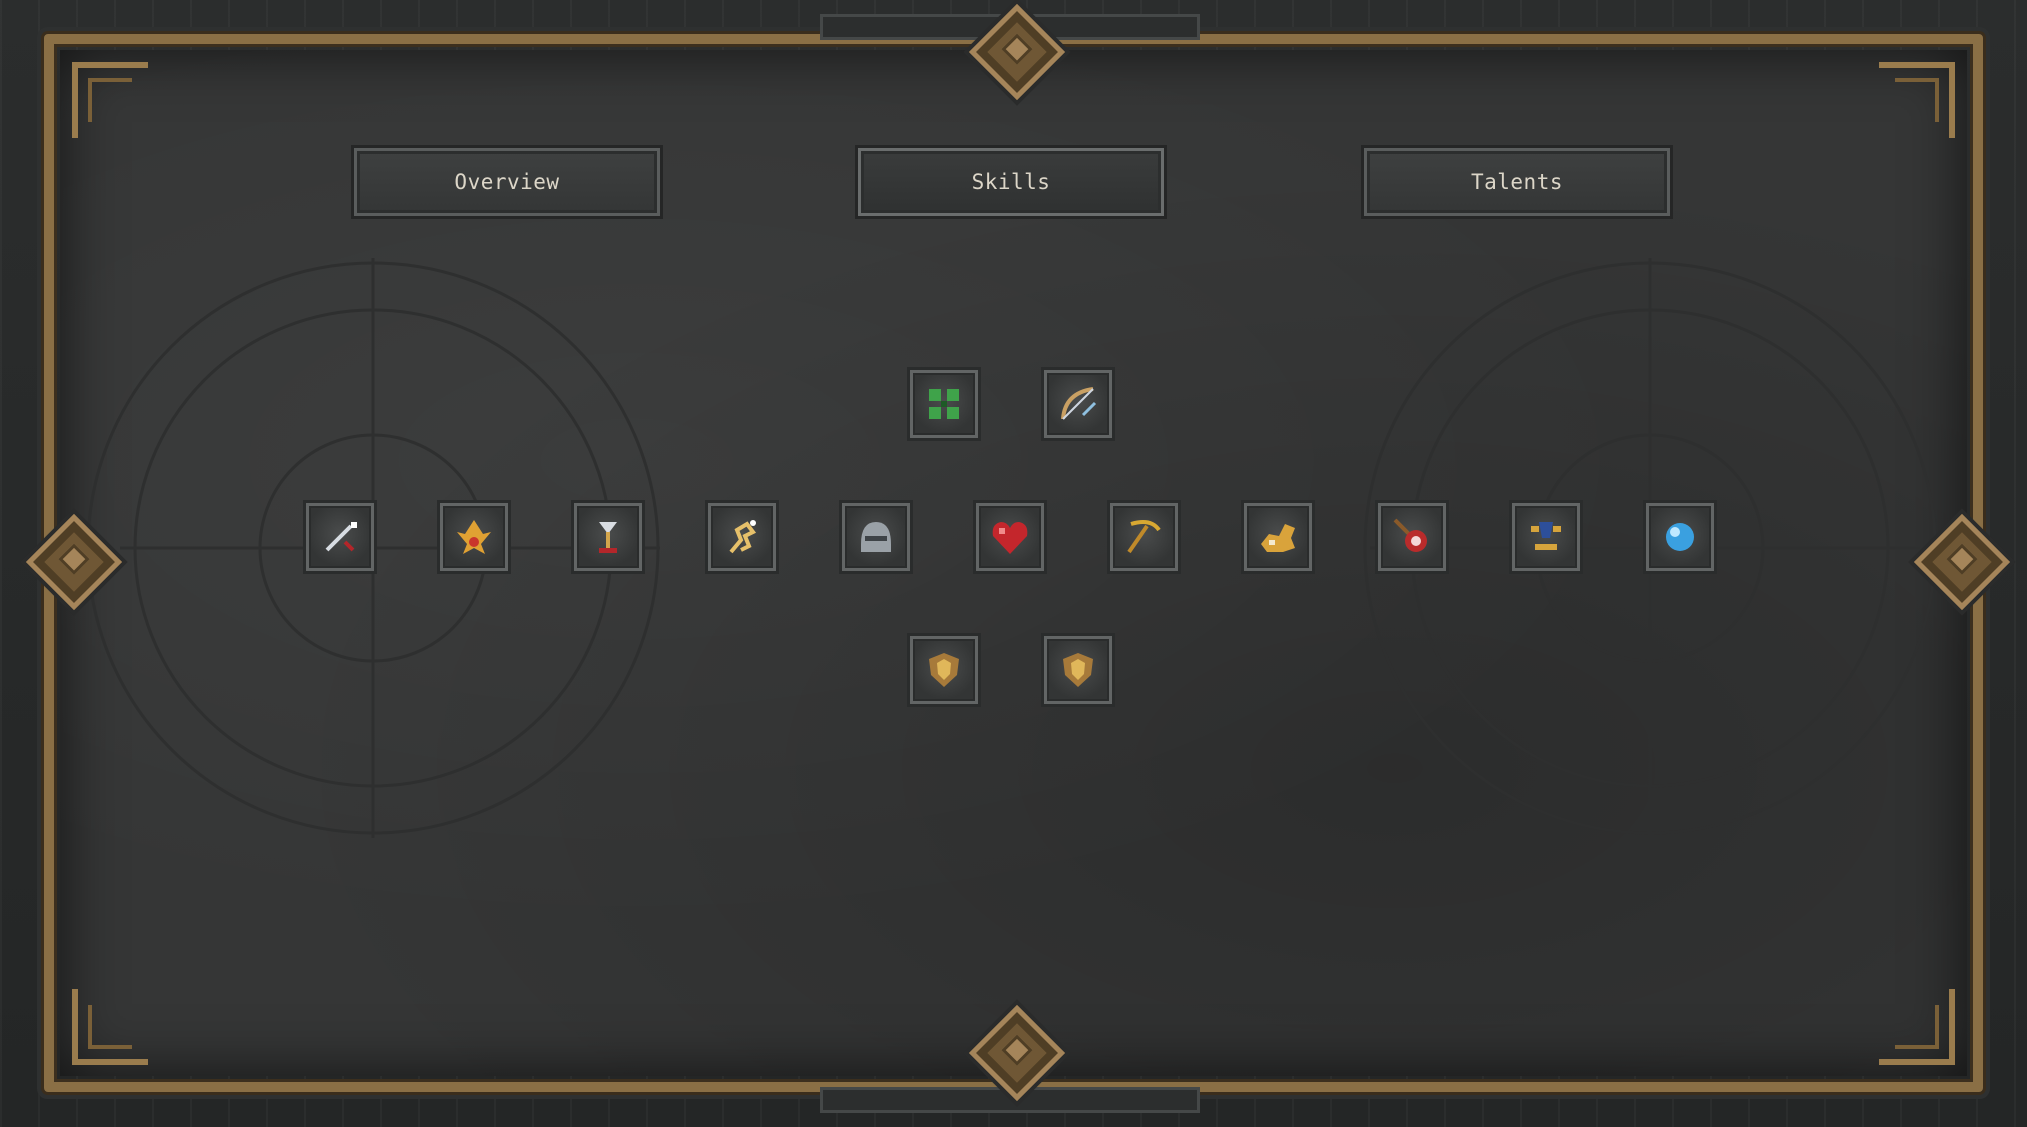 This screenshot has height=1127, width=2027. I want to click on anvil-trophy-icon, so click(1546, 536).